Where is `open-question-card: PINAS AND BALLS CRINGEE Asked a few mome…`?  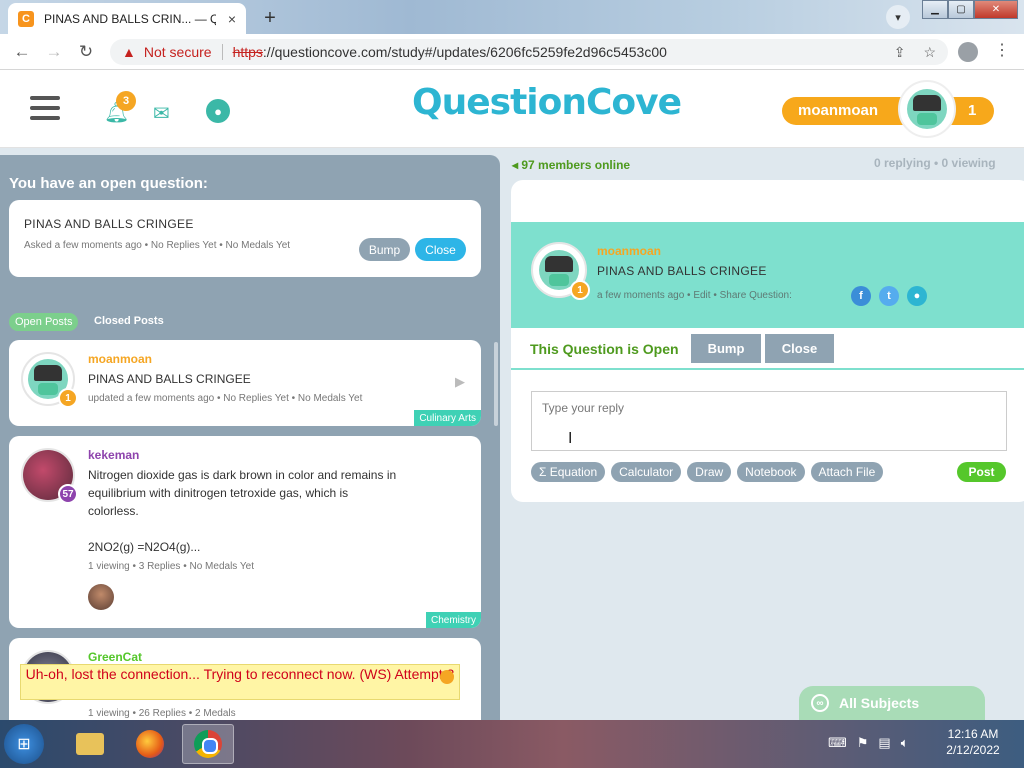
open-question-card: PINAS AND BALLS CRINGEE Asked a few mome… is located at coordinates (245, 238).